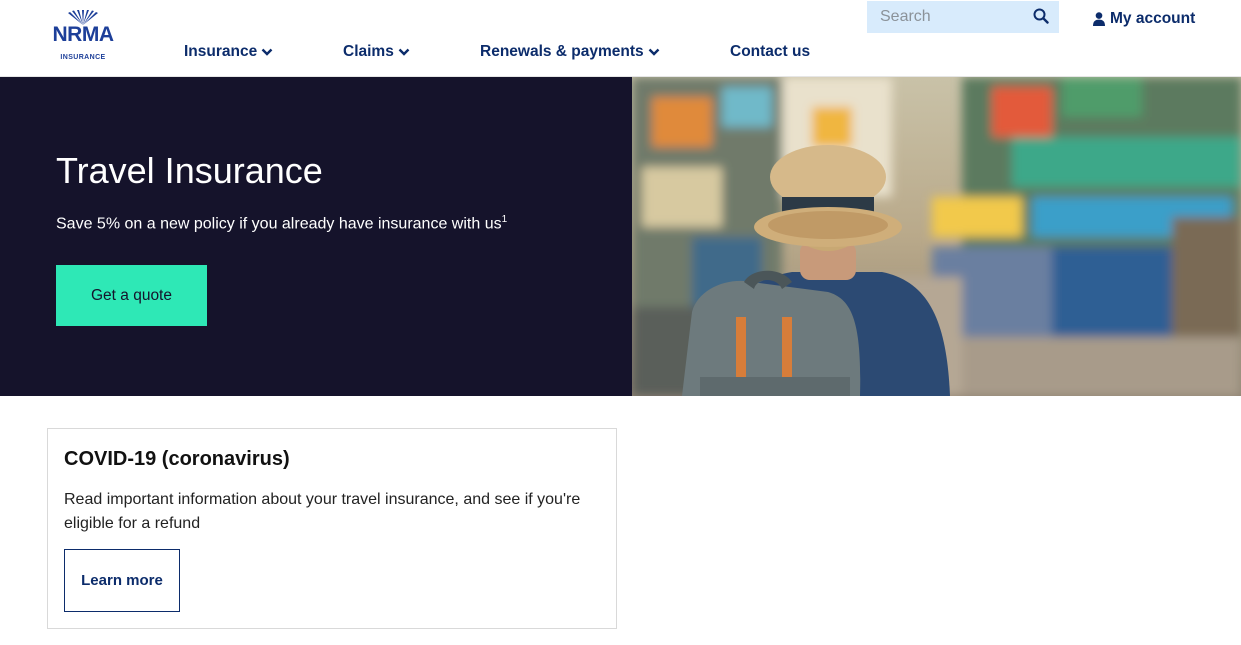 The image size is (1241, 645). I want to click on nav-item-renewals-payments: Renewals & payments, so click(570, 52).